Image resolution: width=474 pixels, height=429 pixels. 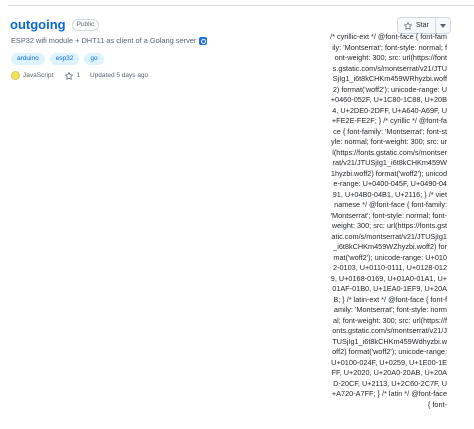 I want to click on star-count: 1, so click(x=78, y=75).